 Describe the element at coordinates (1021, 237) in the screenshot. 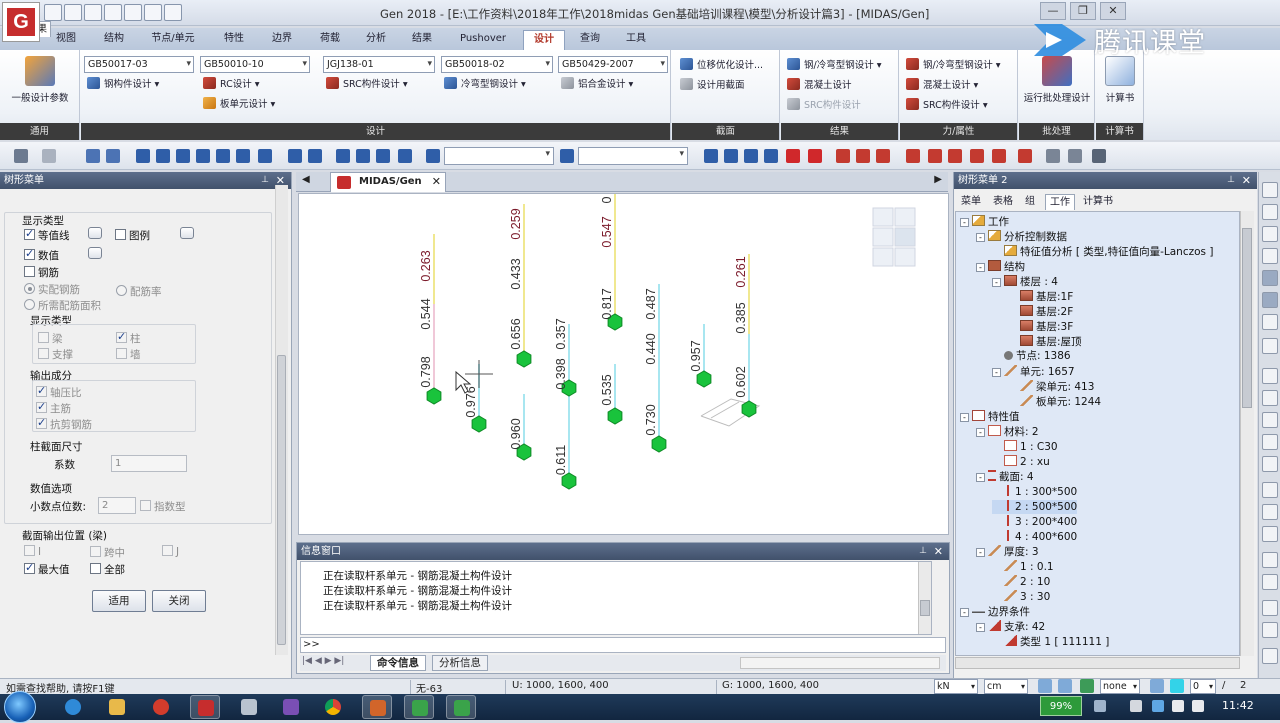

I see `tree-node: - 分析控制数据` at that location.